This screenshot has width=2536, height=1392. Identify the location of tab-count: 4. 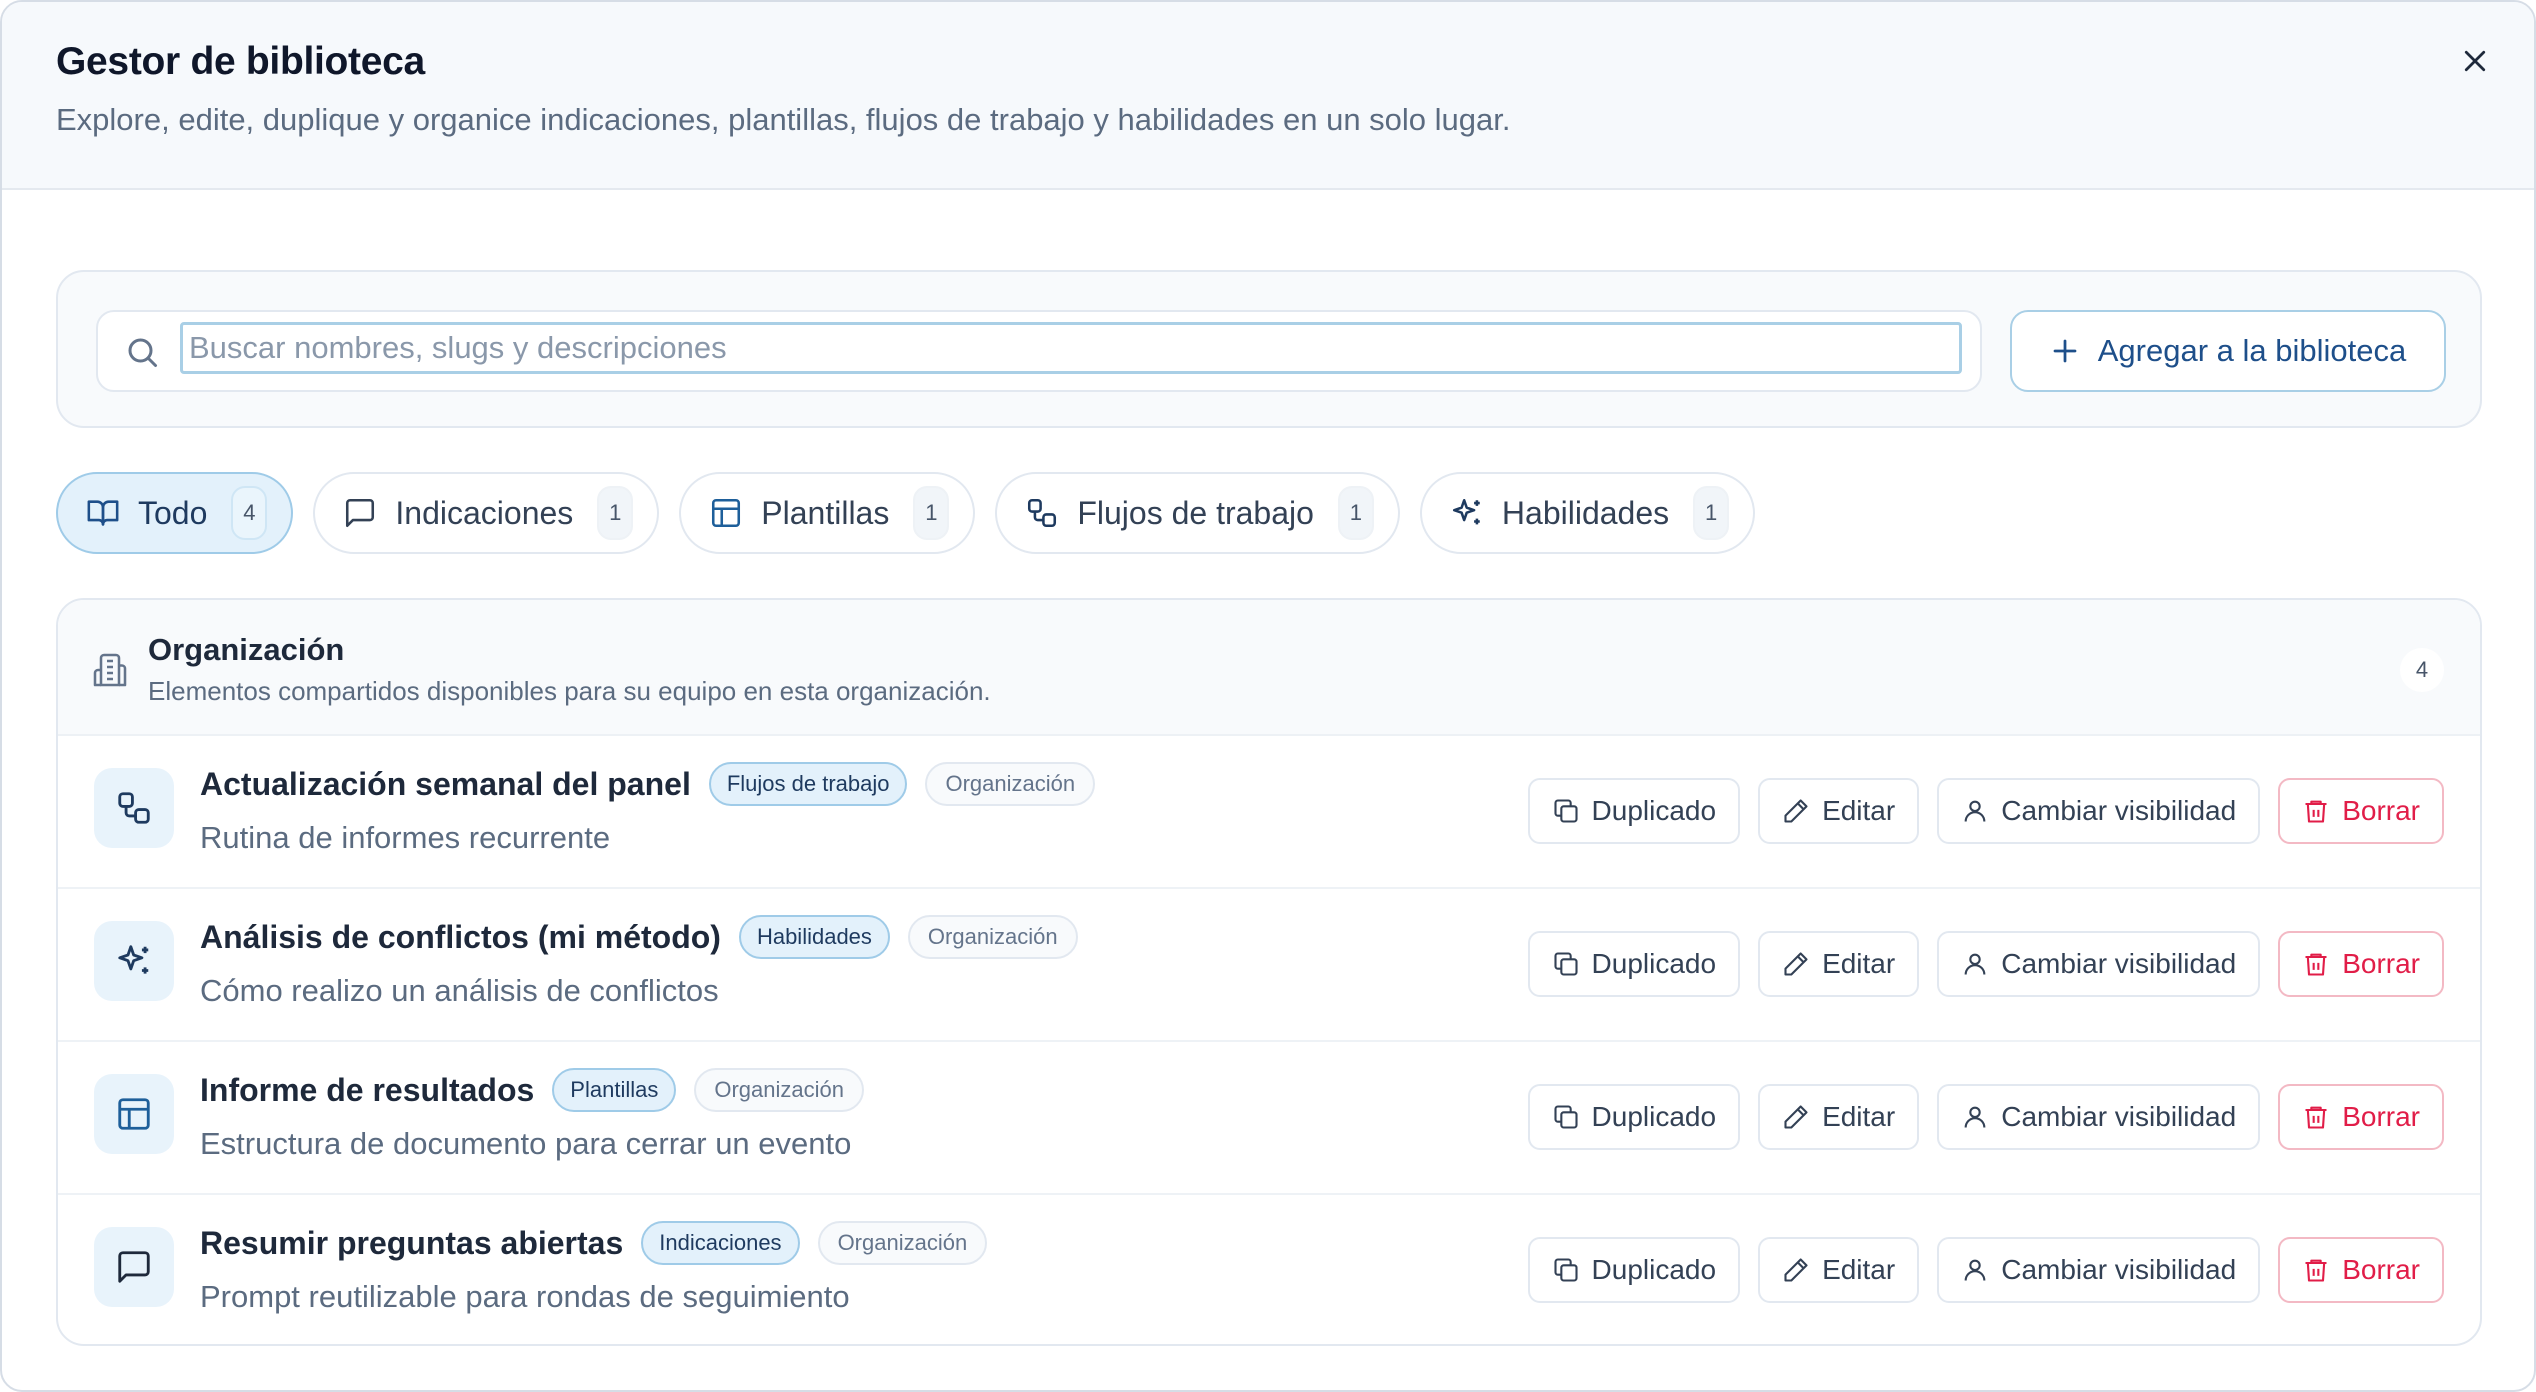
(249, 513).